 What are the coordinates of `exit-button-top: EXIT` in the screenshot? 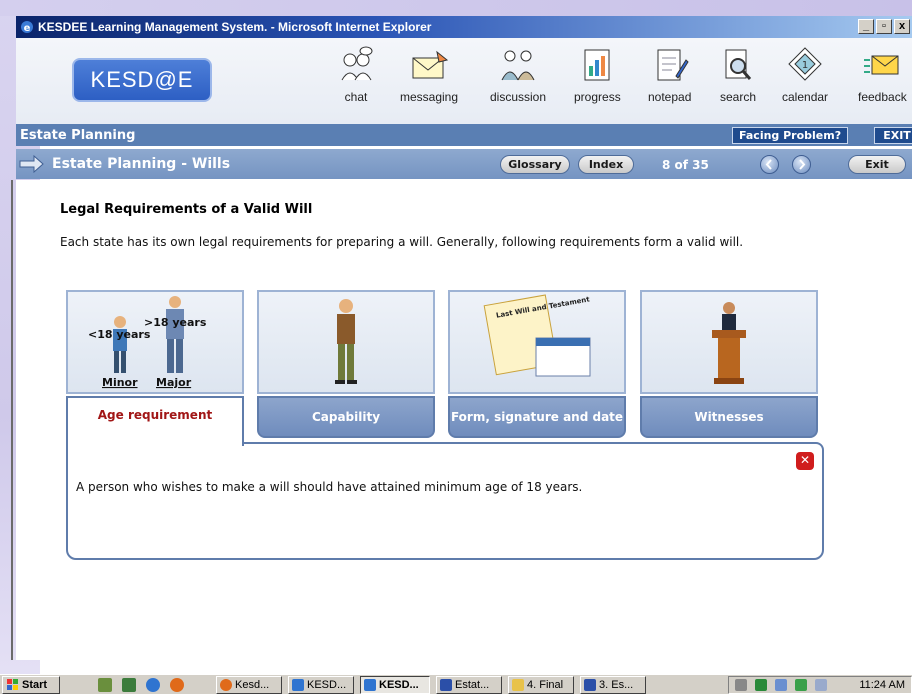 It's located at (893, 135).